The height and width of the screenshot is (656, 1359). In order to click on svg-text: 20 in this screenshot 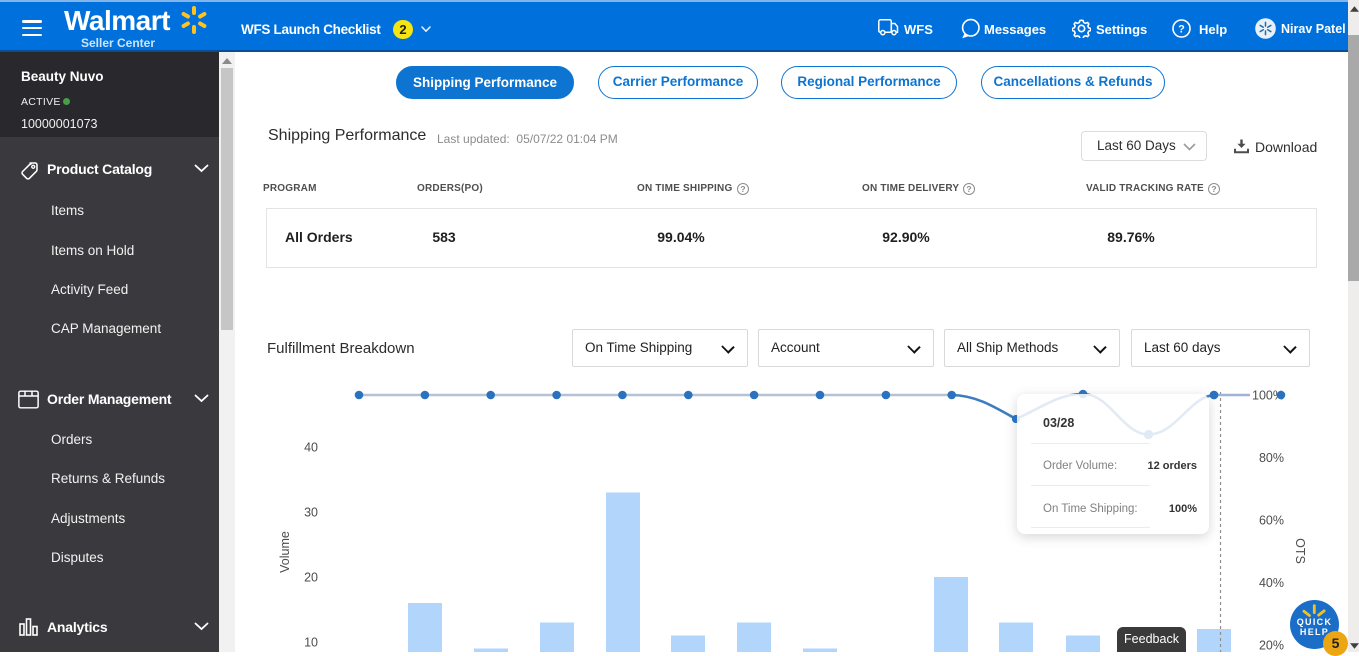, I will do `click(311, 578)`.